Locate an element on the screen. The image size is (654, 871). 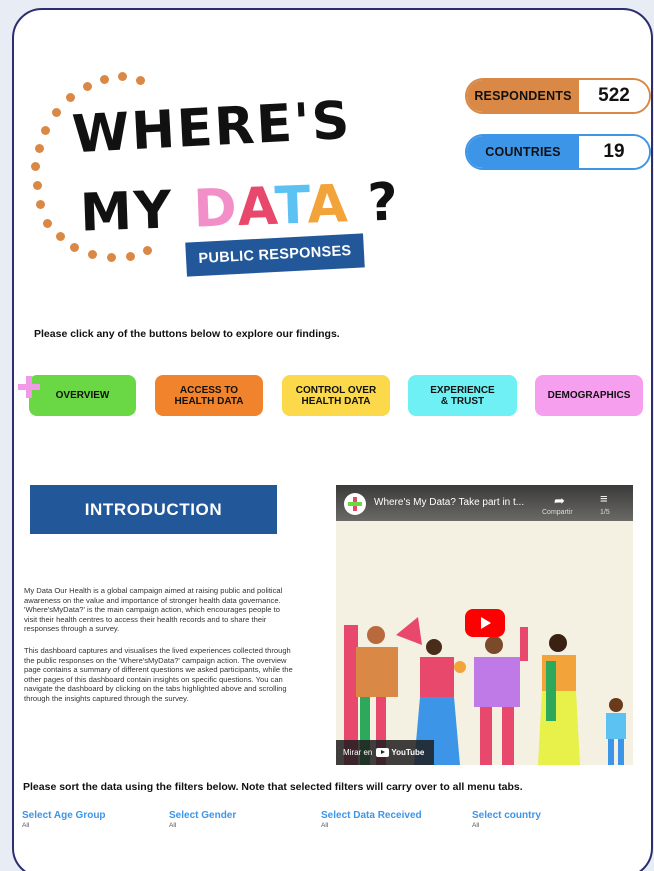
overview-button: OVERVIEW is located at coordinates (82, 395).